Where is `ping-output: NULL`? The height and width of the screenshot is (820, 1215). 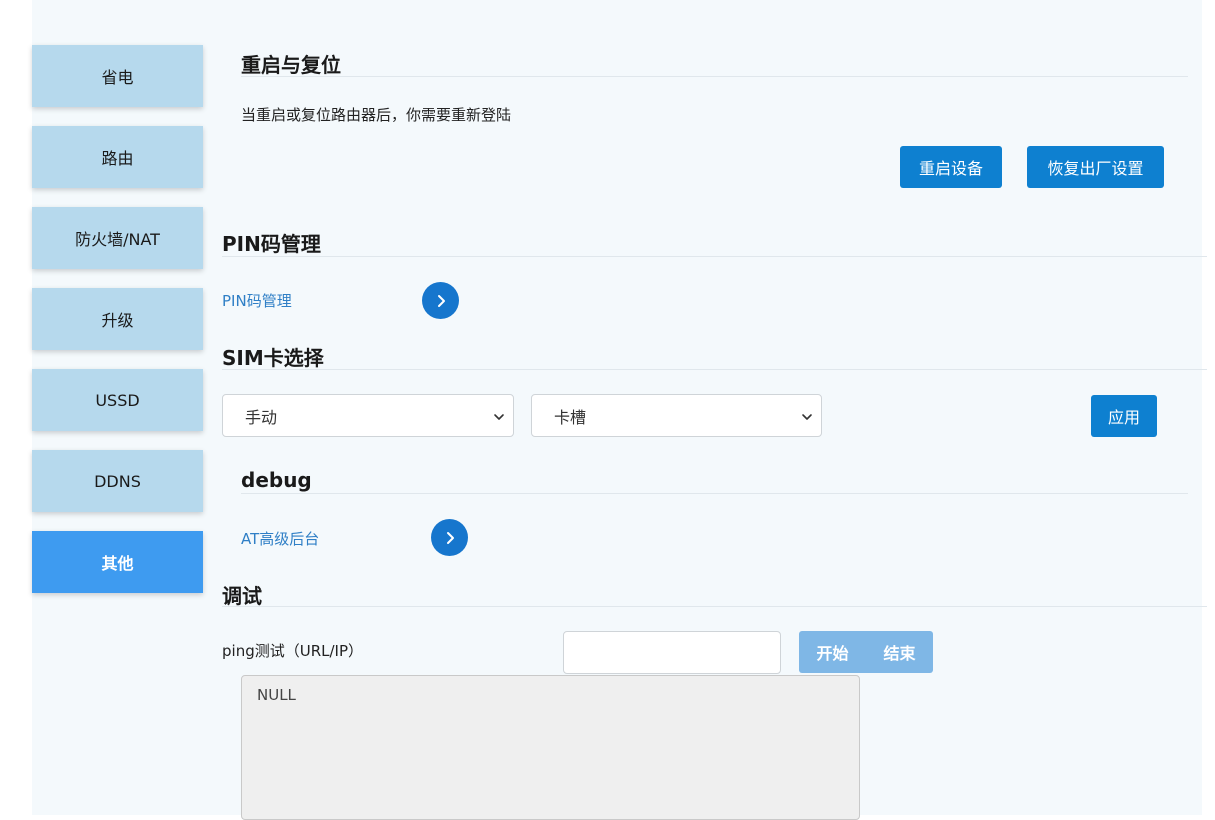 ping-output: NULL is located at coordinates (550, 747).